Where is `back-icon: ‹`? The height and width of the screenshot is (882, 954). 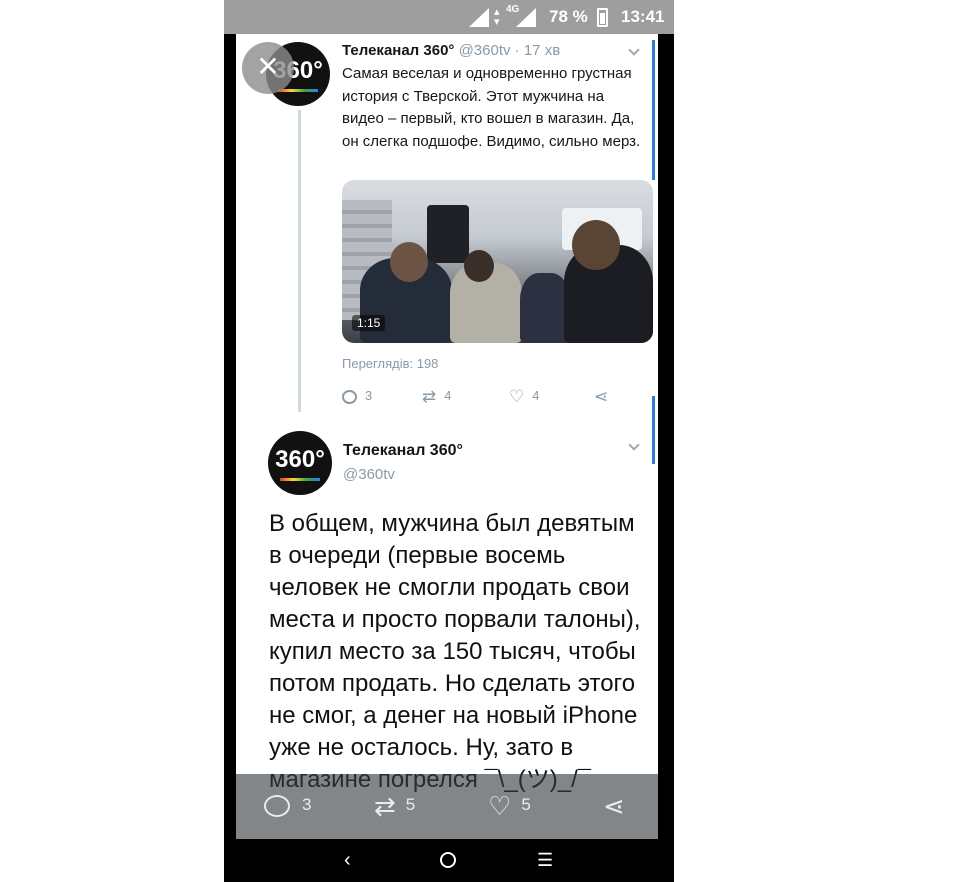
back-icon: ‹ is located at coordinates (347, 860).